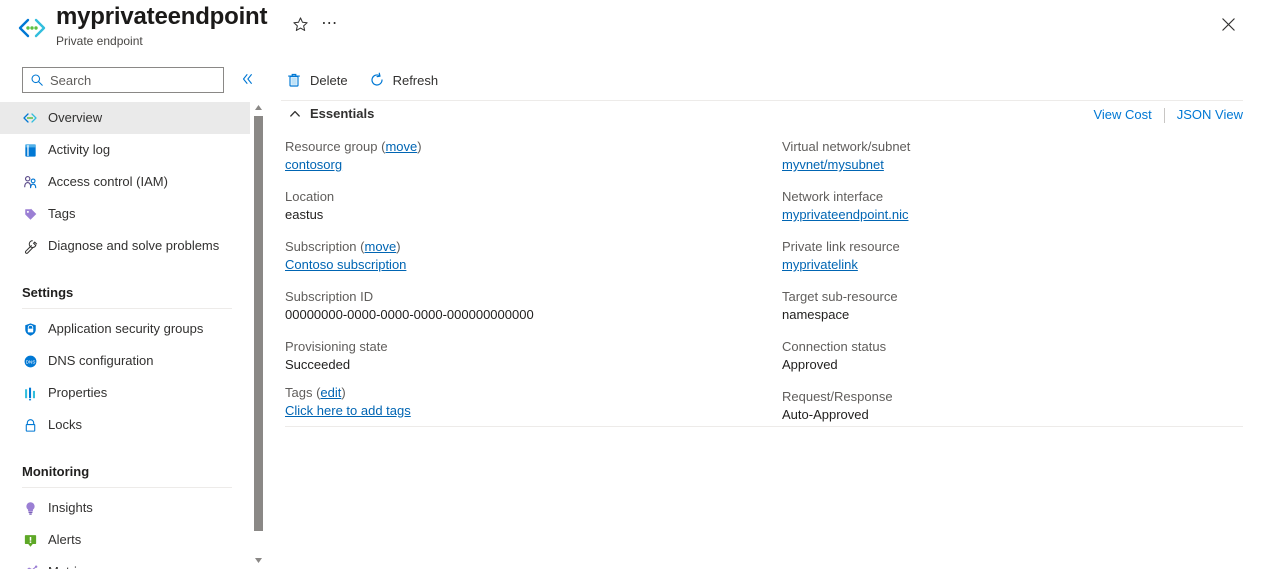 The image size is (1263, 569). I want to click on field-label-text: Resource group, so click(331, 146).